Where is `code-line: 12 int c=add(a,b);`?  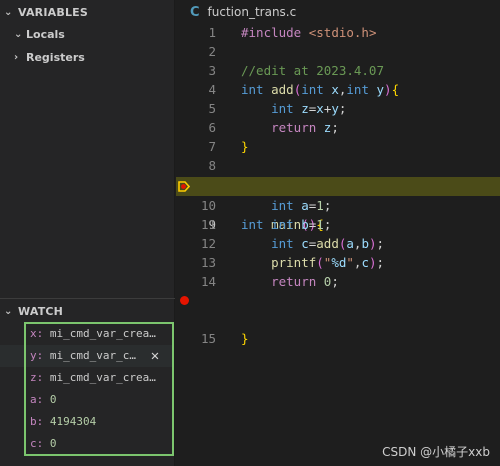 code-line: 12 int c=add(a,b); is located at coordinates (338, 243).